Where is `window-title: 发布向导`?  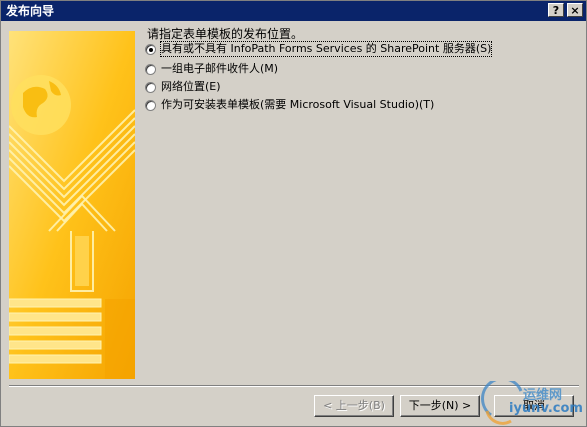
window-title: 发布向导 is located at coordinates (30, 11).